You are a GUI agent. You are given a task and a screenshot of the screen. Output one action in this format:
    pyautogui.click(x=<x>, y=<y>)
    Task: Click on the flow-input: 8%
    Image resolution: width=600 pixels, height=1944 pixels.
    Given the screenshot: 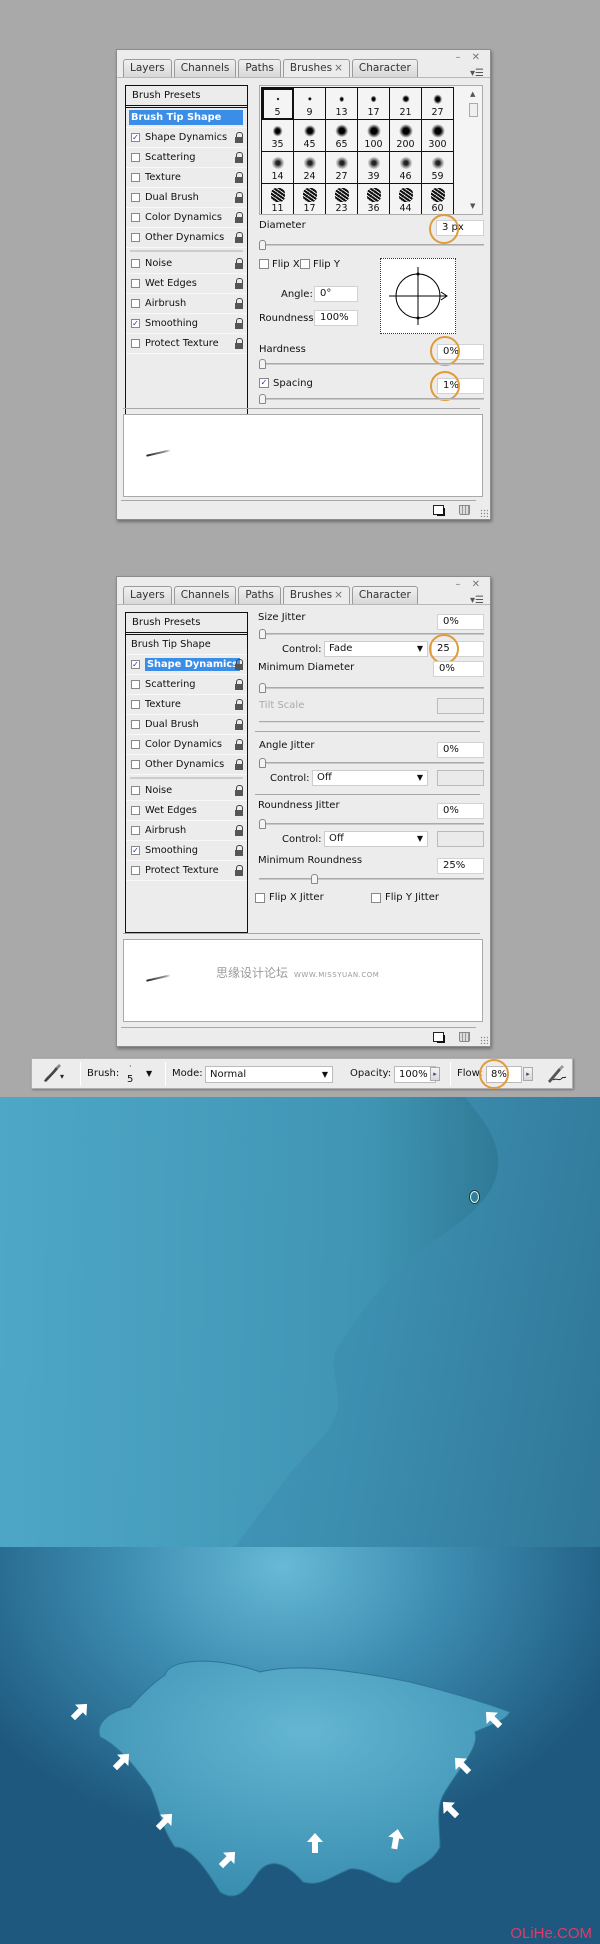 What is the action you would take?
    pyautogui.click(x=504, y=1074)
    